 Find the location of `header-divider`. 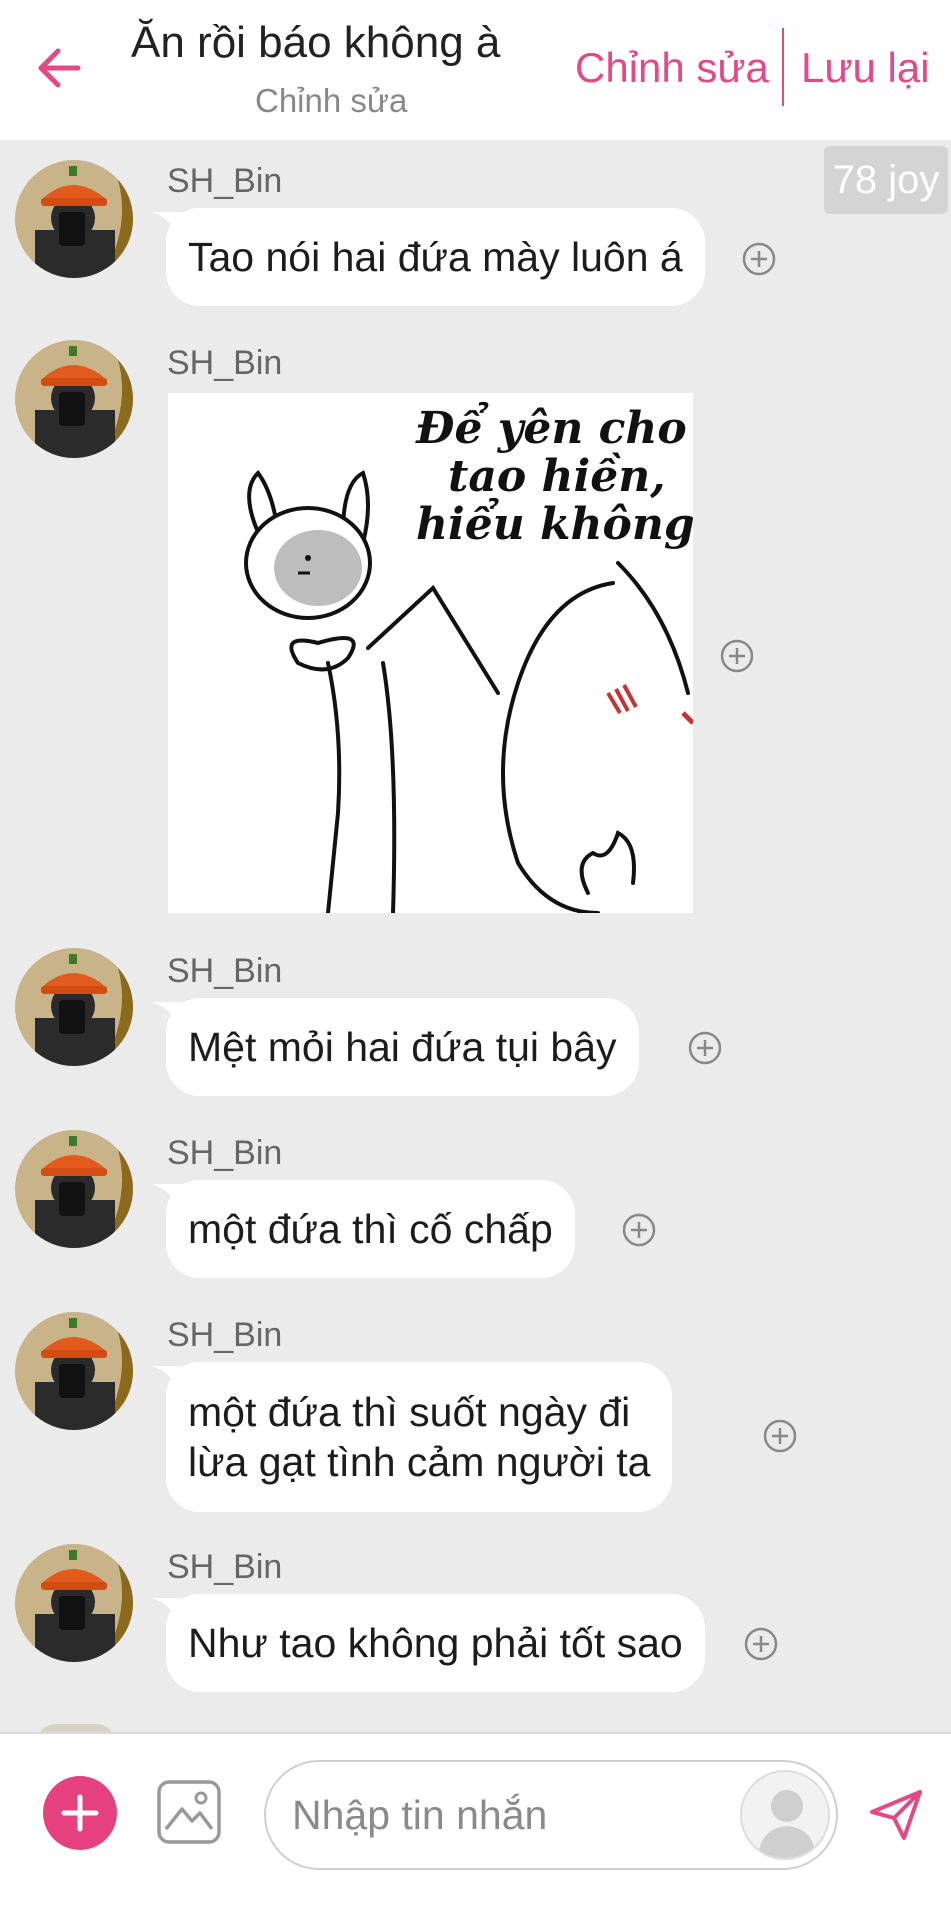

header-divider is located at coordinates (783, 67).